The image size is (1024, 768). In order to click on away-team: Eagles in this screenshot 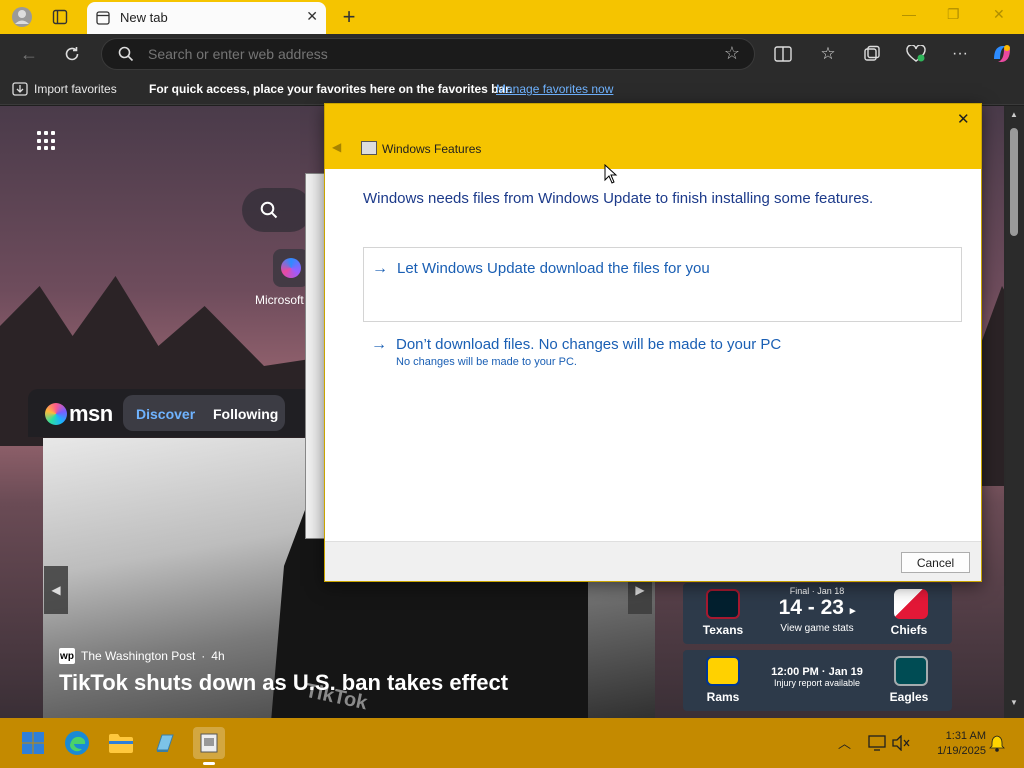, I will do `click(909, 697)`.